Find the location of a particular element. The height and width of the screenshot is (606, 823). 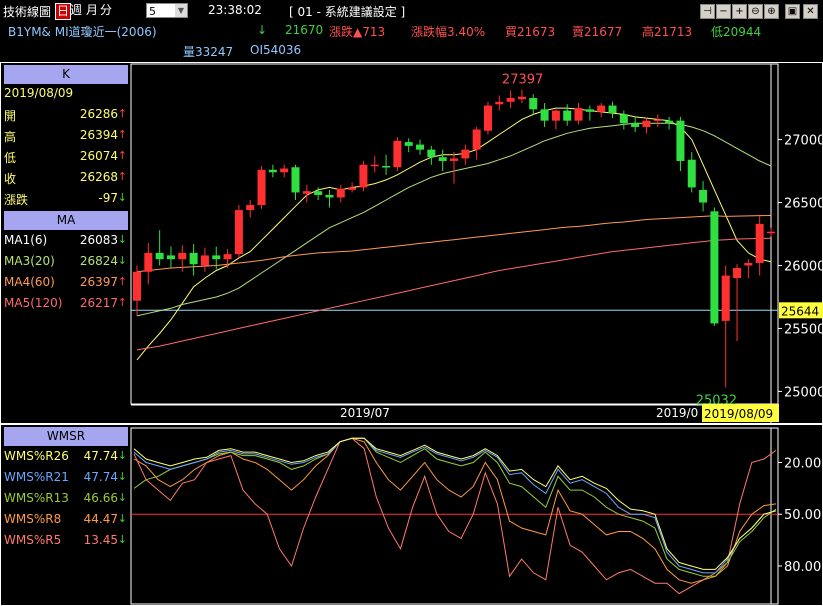

current-price-label: 25644 is located at coordinates (800, 311).